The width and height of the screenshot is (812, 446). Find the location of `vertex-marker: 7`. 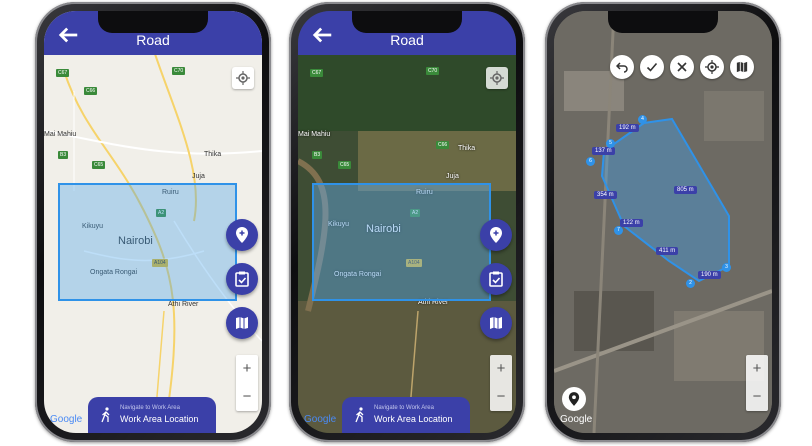

vertex-marker: 7 is located at coordinates (618, 230).